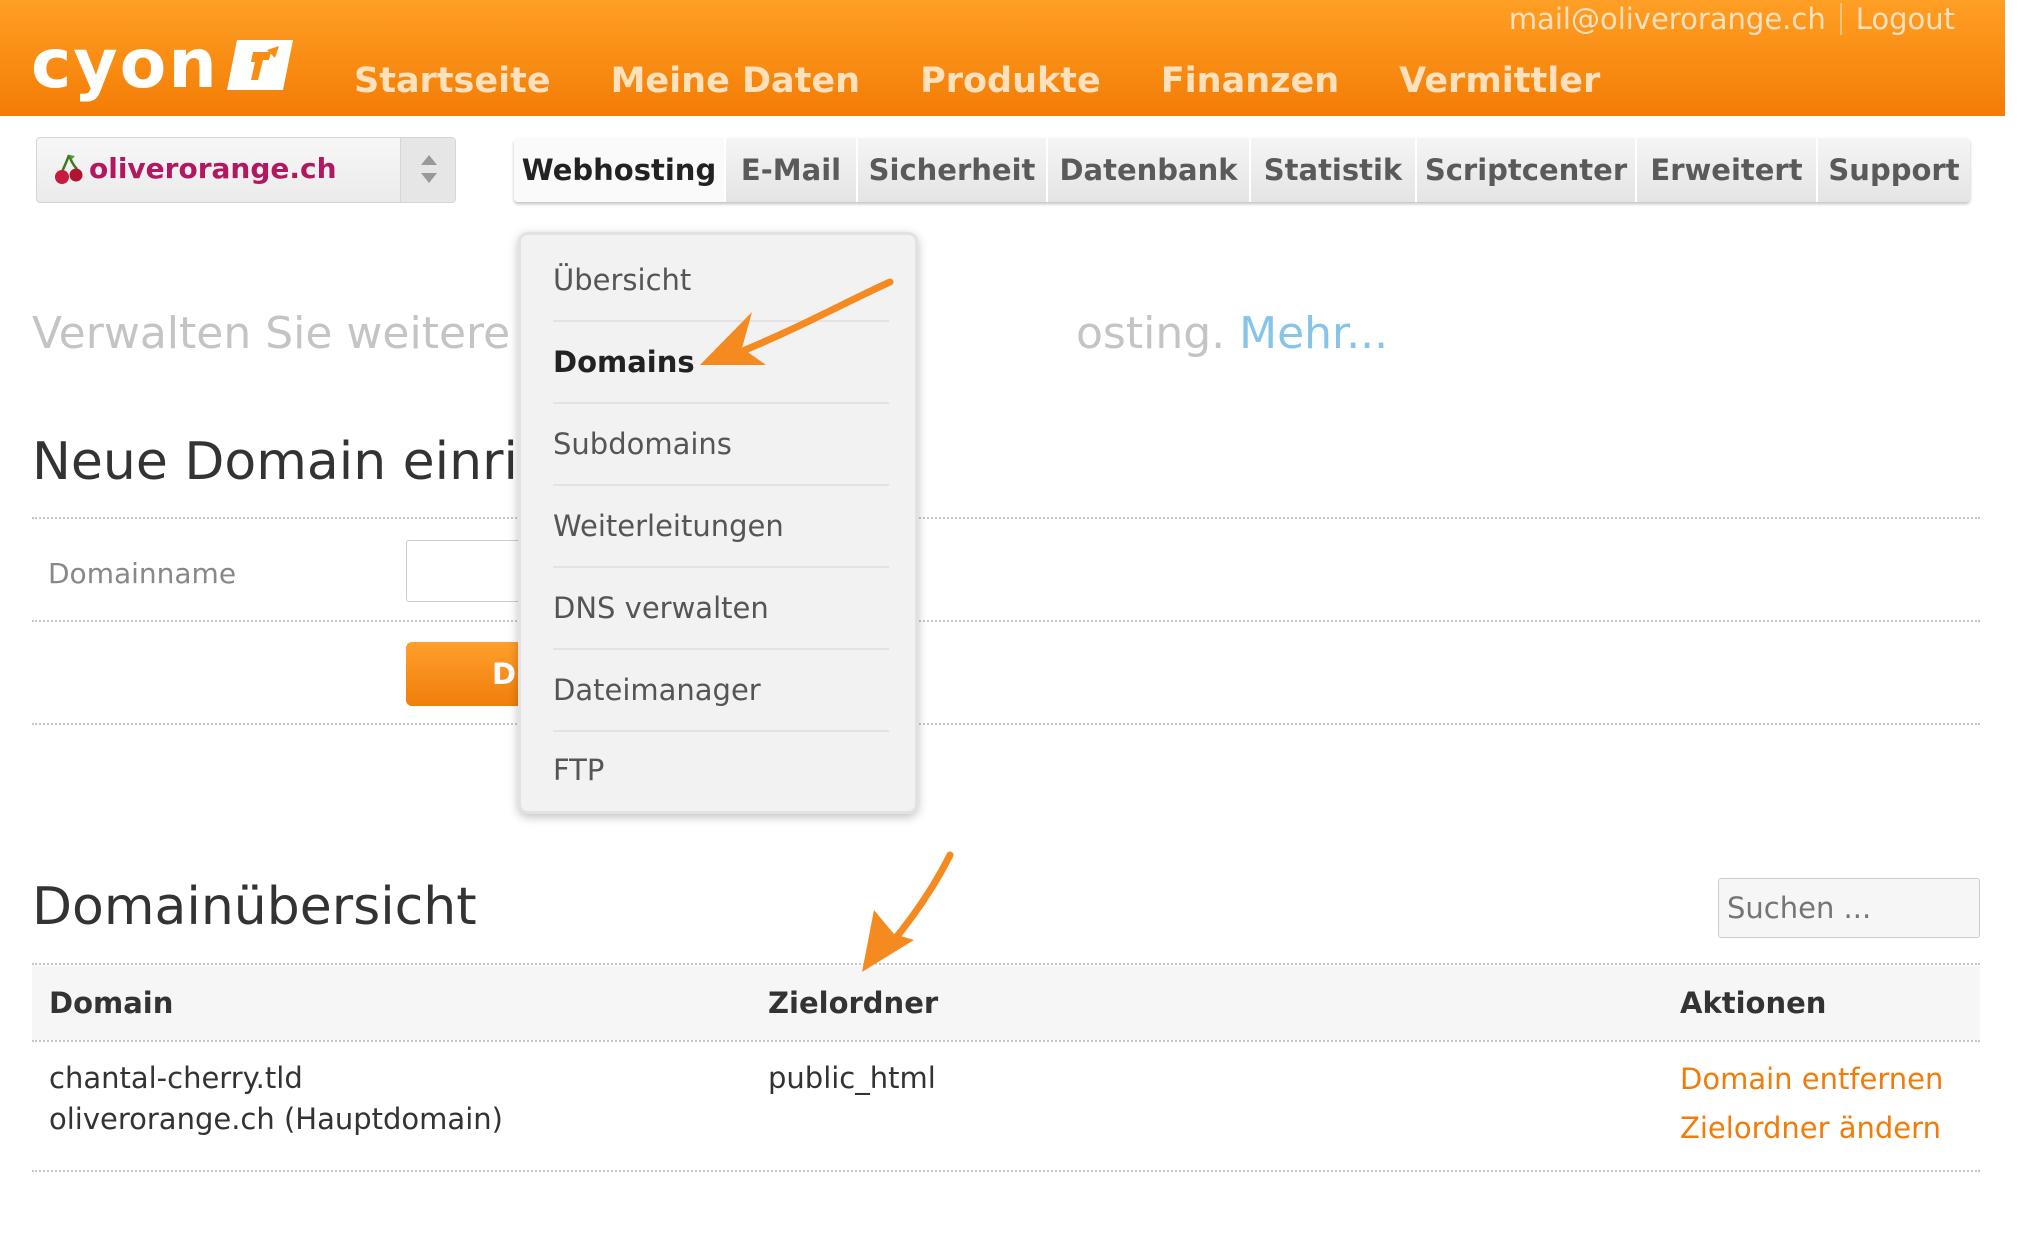 The height and width of the screenshot is (1250, 2032). I want to click on logout-link: Logout, so click(1905, 19).